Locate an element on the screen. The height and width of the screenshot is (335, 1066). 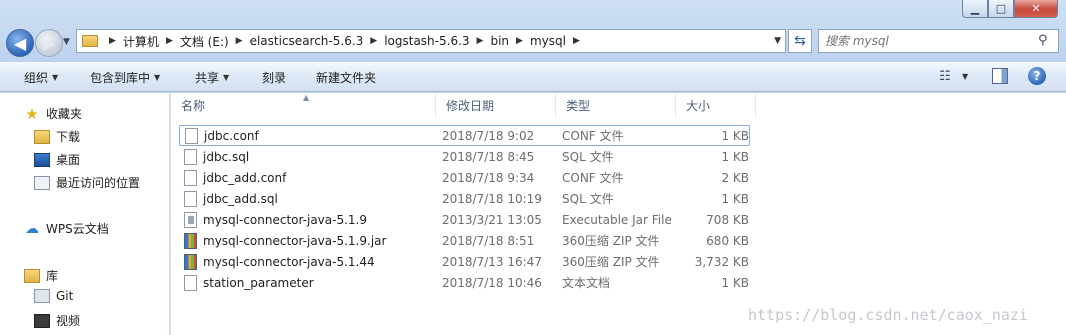
new-folder-button: 新建文件夹 is located at coordinates (346, 77).